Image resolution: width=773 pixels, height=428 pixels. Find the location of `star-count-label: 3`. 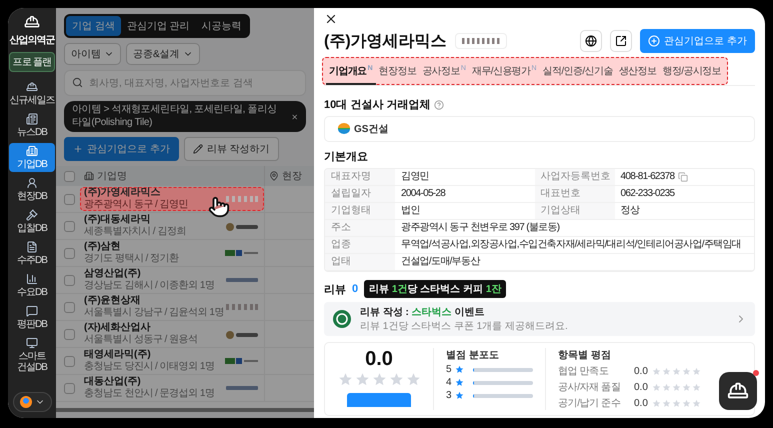

star-count-label: 3 is located at coordinates (449, 395).